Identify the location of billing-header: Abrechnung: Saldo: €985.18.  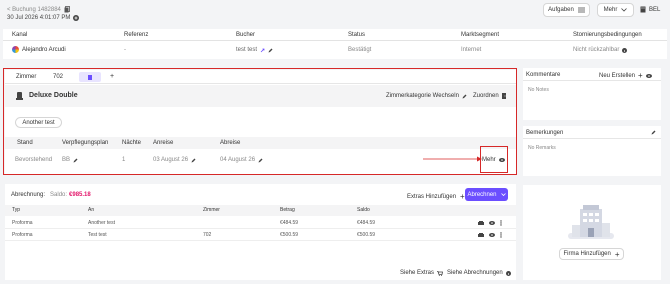
(51, 195).